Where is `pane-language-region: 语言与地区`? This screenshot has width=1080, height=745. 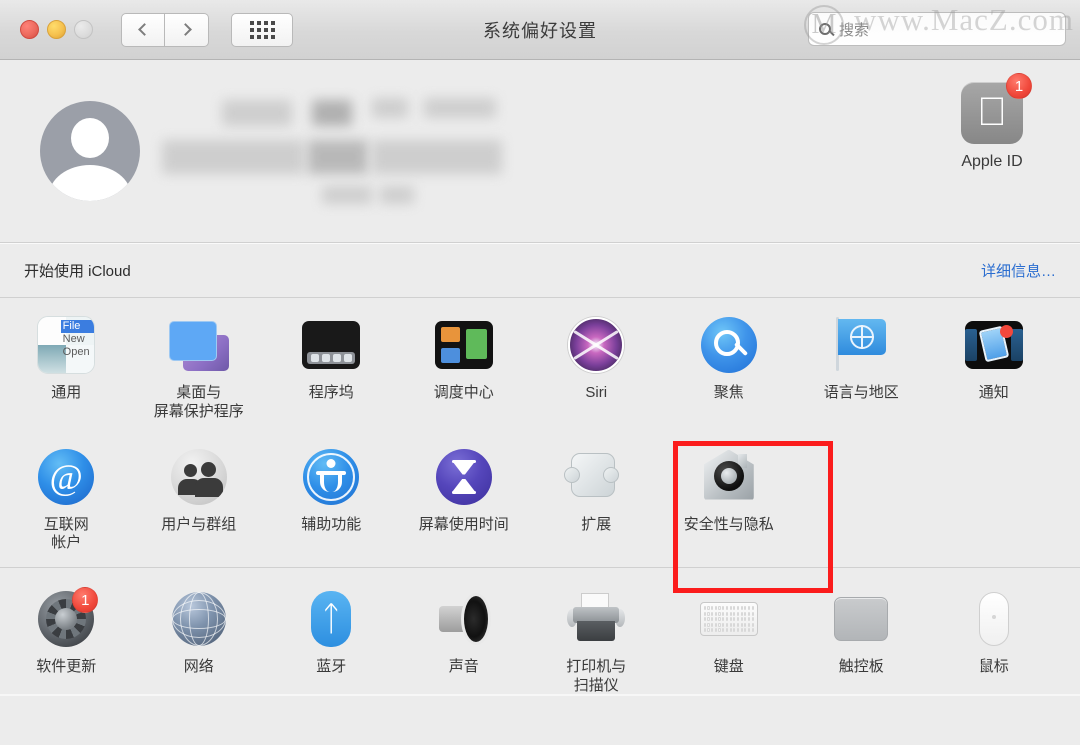 pane-language-region: 语言与地区 is located at coordinates (861, 365).